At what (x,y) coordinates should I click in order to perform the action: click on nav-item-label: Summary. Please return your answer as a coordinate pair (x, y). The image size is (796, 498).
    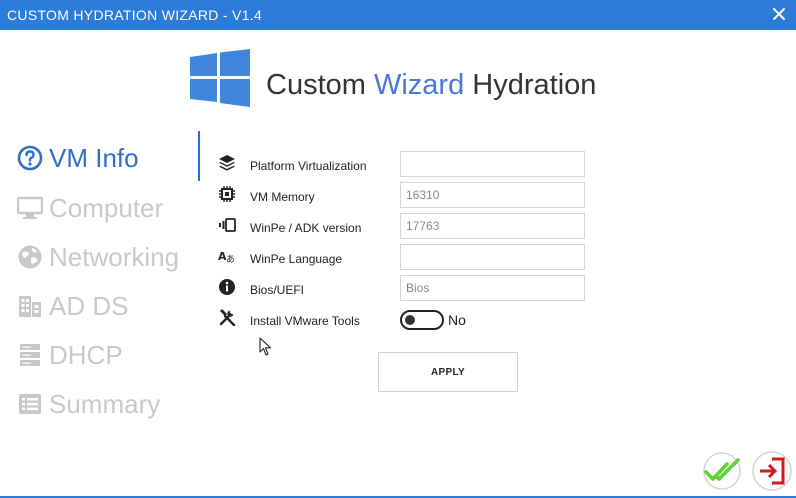
    Looking at the image, I should click on (105, 403).